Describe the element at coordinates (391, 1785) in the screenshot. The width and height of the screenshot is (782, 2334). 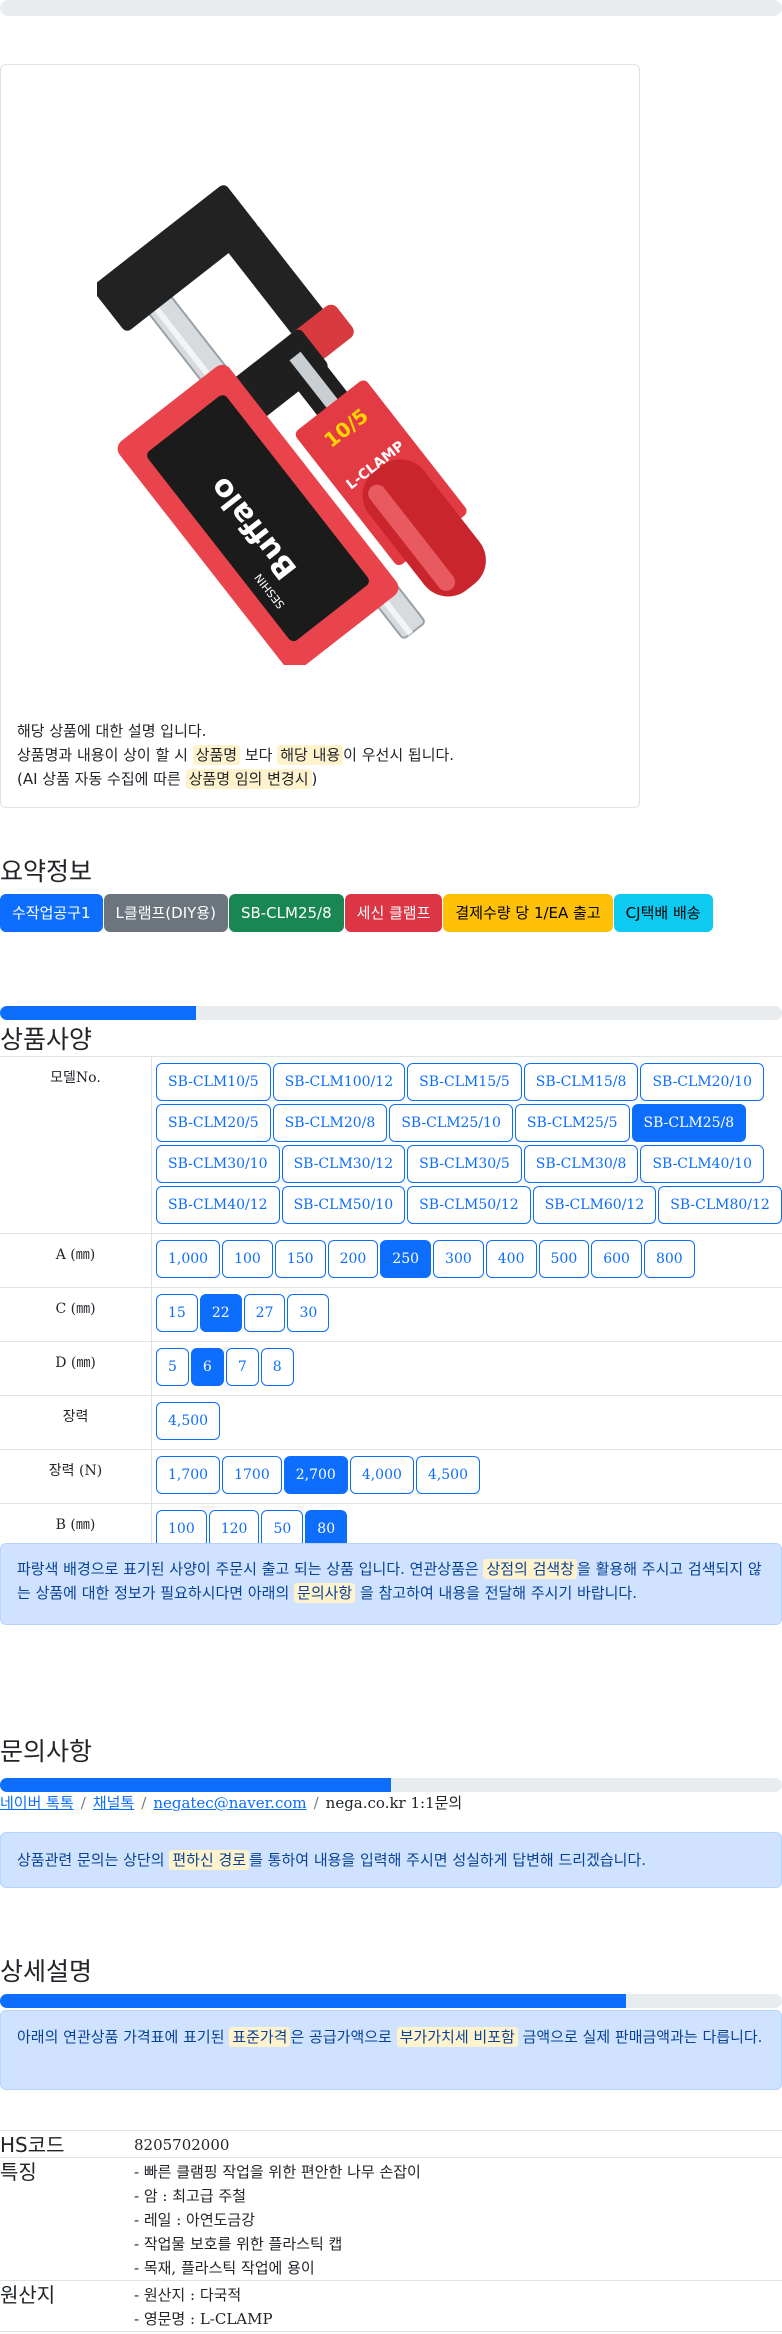
I see `inquiry-progress-bar` at that location.